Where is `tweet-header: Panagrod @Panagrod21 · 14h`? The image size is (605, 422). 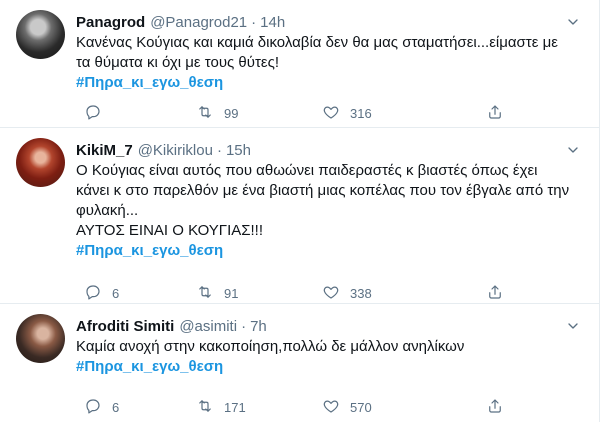
tweet-header: Panagrod @Panagrod21 · 14h is located at coordinates (329, 22).